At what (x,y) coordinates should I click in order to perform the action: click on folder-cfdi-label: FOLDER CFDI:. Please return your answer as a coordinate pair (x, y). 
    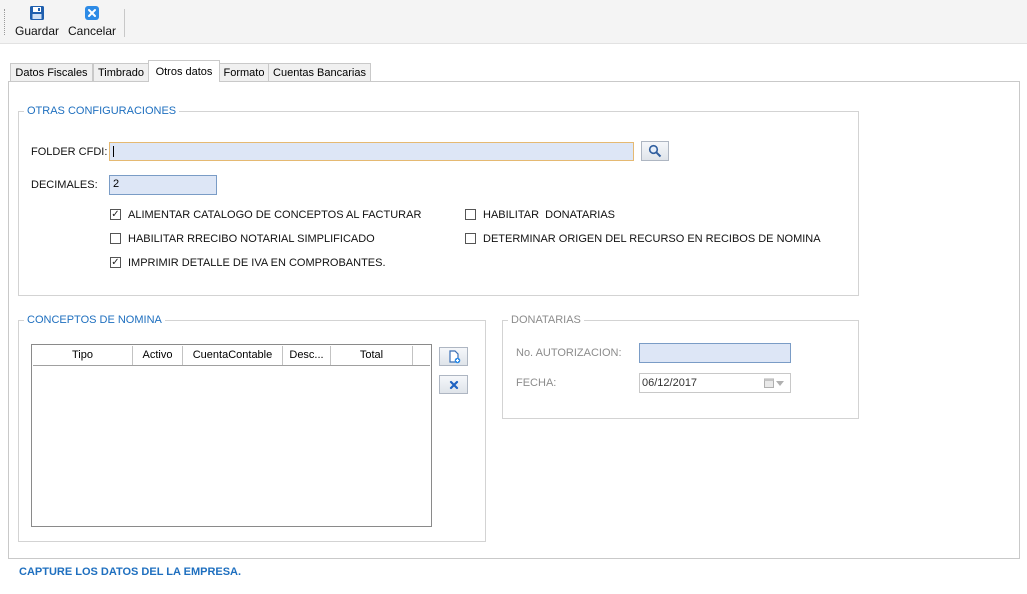
    Looking at the image, I should click on (69, 152).